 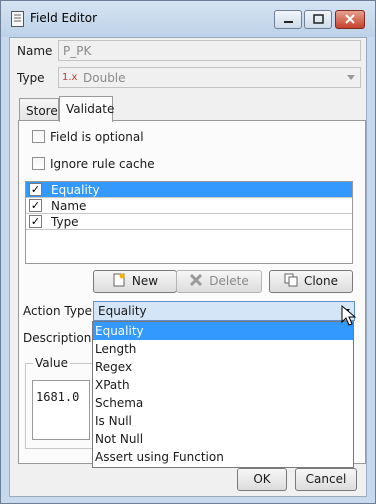 I want to click on list-item: ✓ Equality, so click(x=189, y=190).